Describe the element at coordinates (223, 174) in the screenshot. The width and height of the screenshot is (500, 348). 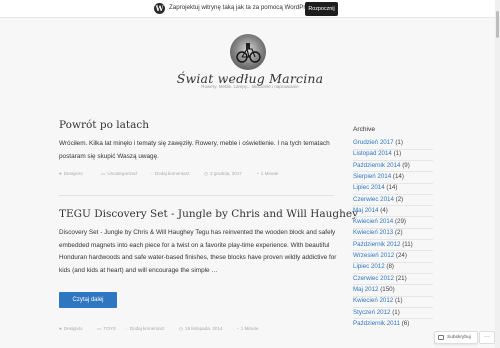
I see `post-date: ◷ 3 grudnia, 2017` at that location.